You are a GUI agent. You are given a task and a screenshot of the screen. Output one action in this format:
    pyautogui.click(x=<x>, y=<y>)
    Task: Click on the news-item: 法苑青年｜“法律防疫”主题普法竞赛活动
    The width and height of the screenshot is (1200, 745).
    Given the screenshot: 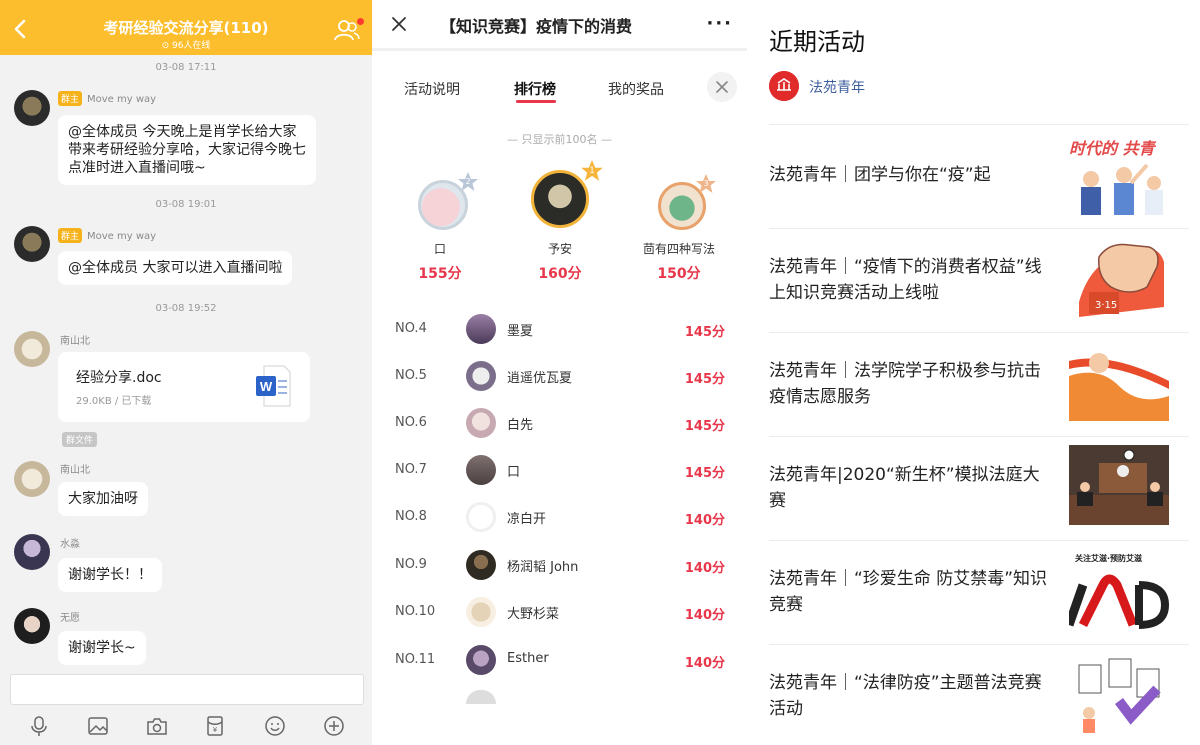 What is the action you would take?
    pyautogui.click(x=979, y=694)
    